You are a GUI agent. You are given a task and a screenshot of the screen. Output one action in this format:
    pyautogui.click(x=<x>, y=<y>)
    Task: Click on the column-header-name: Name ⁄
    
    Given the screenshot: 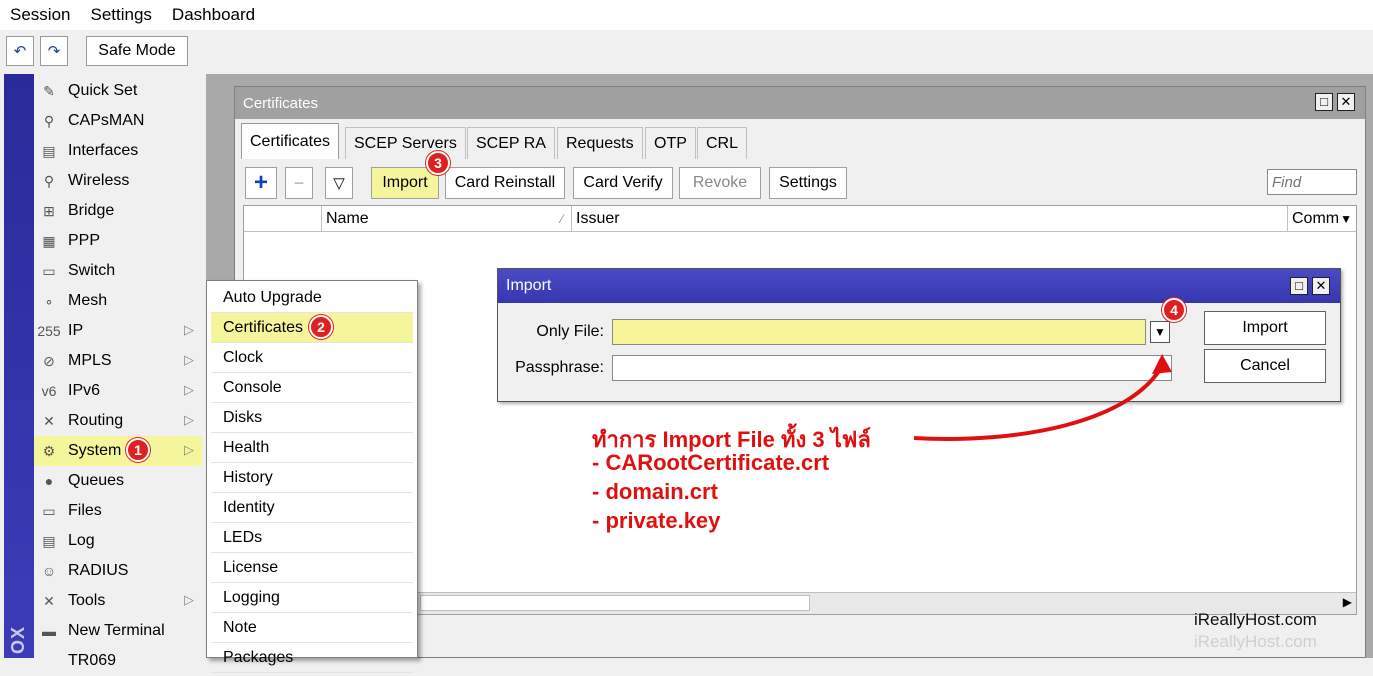 What is the action you would take?
    pyautogui.click(x=447, y=219)
    